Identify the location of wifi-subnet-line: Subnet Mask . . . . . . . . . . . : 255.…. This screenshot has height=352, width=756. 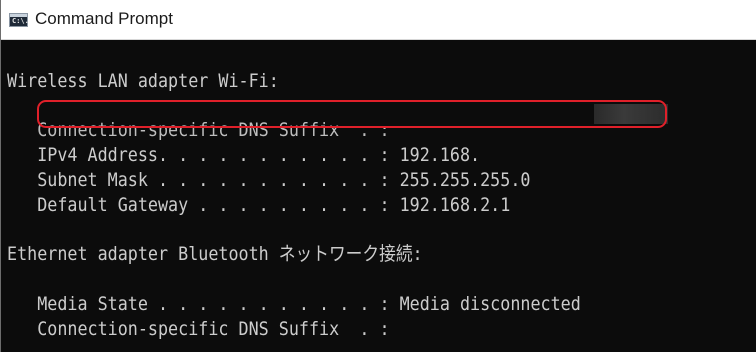
(269, 180).